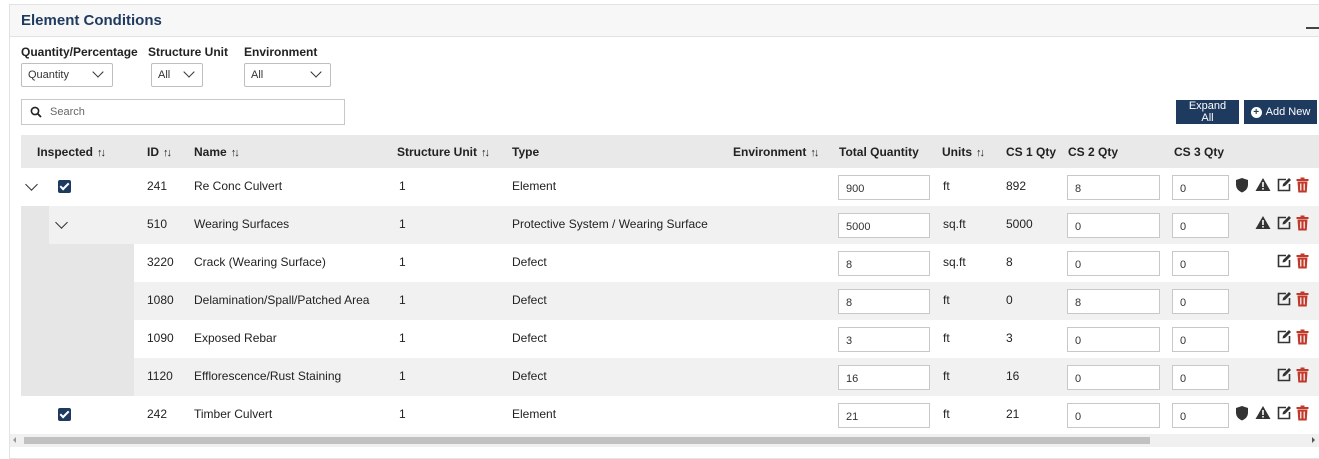  I want to click on column-header-inspected: Inspected ↑↓, so click(71, 152).